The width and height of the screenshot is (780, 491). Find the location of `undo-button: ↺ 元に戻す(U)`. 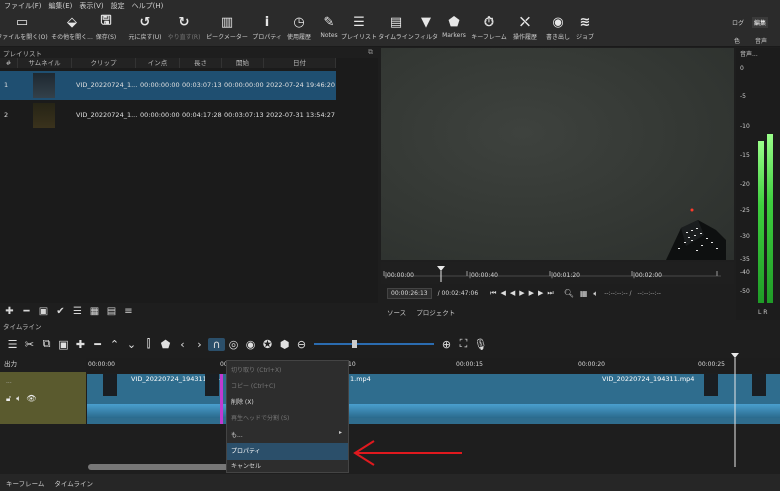

undo-button: ↺ 元に戻す(U) is located at coordinates (145, 29).